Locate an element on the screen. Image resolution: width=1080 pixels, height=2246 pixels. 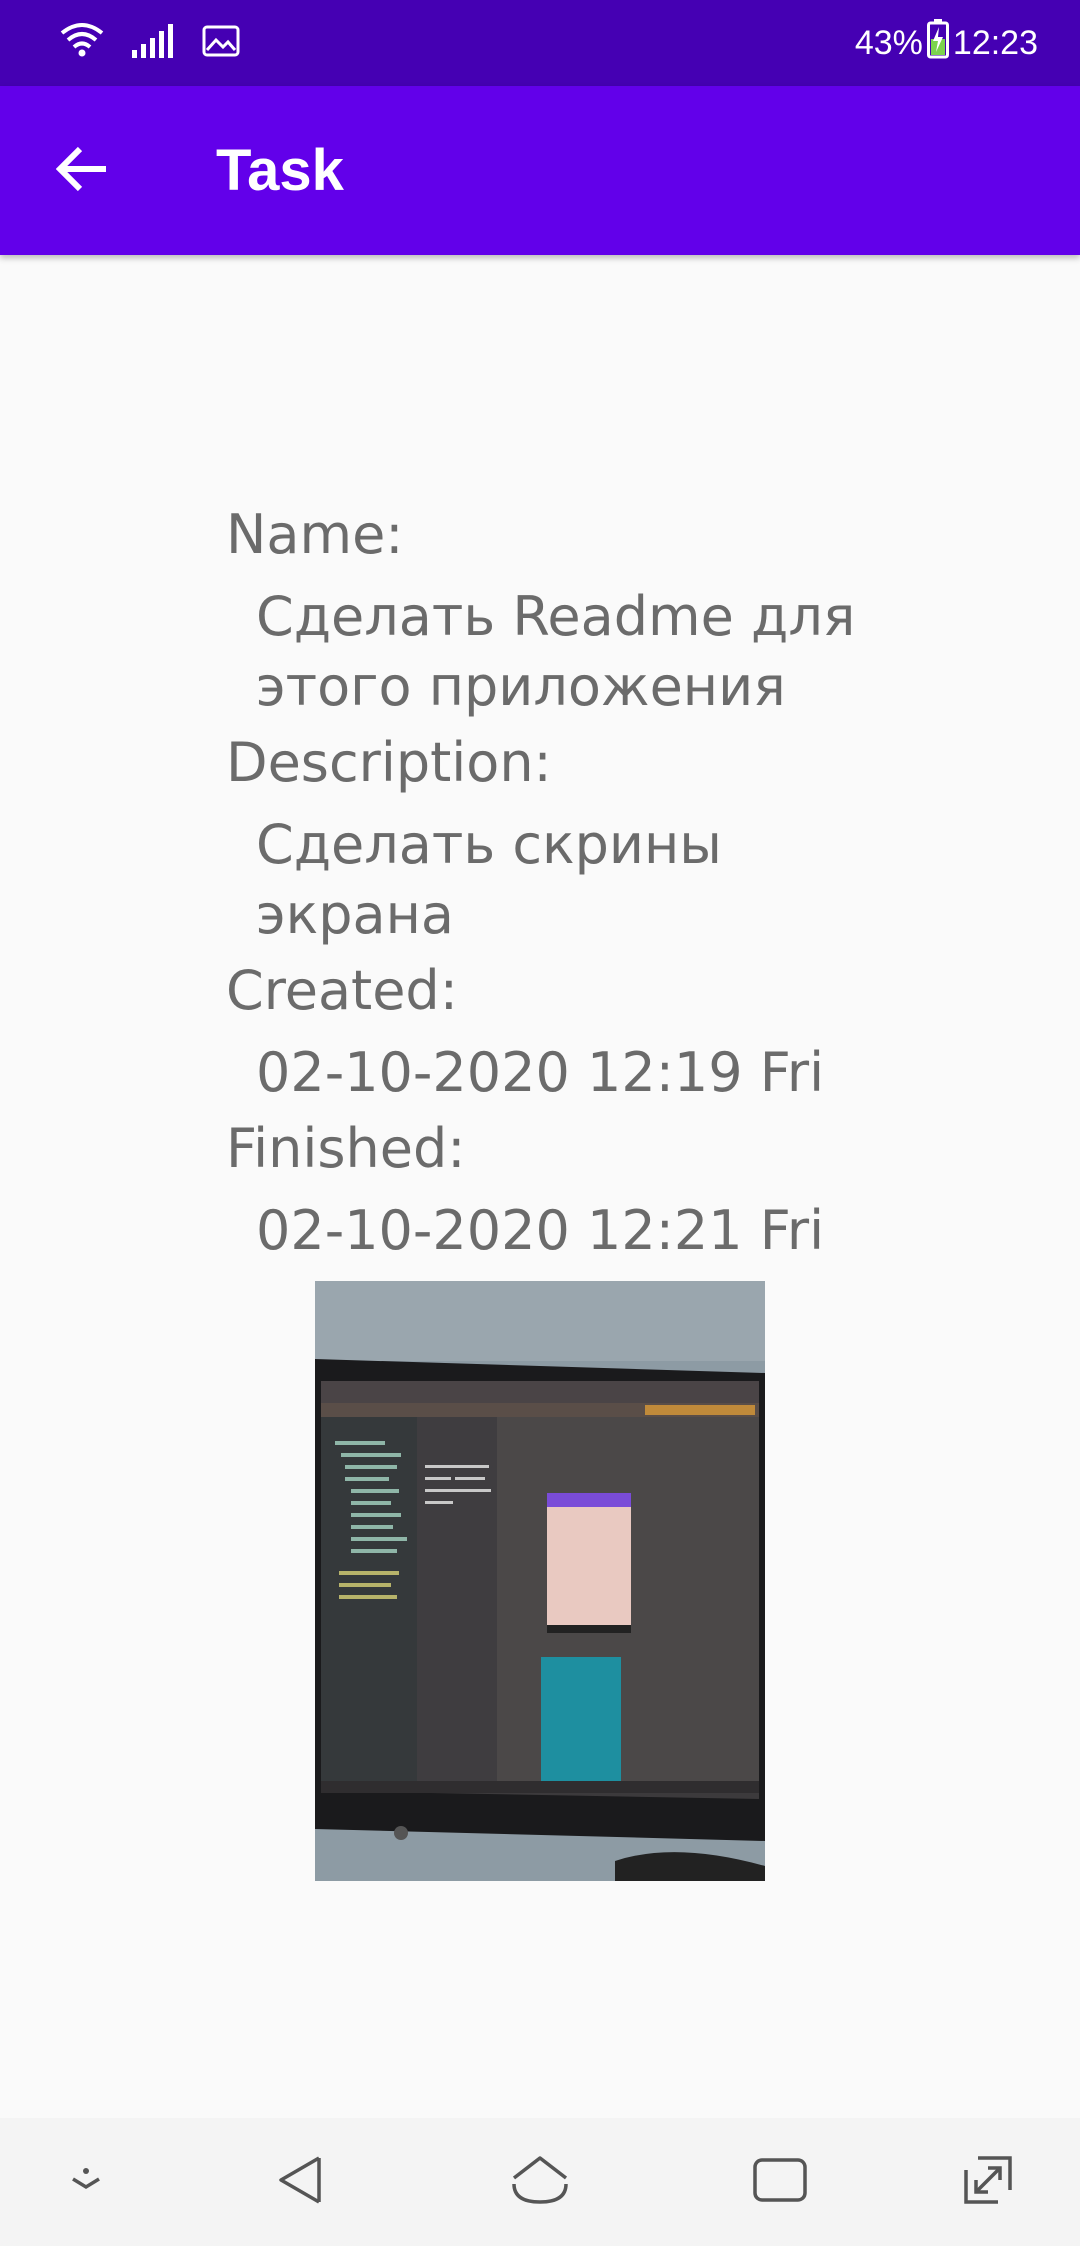
signal-icon is located at coordinates (153, 43).